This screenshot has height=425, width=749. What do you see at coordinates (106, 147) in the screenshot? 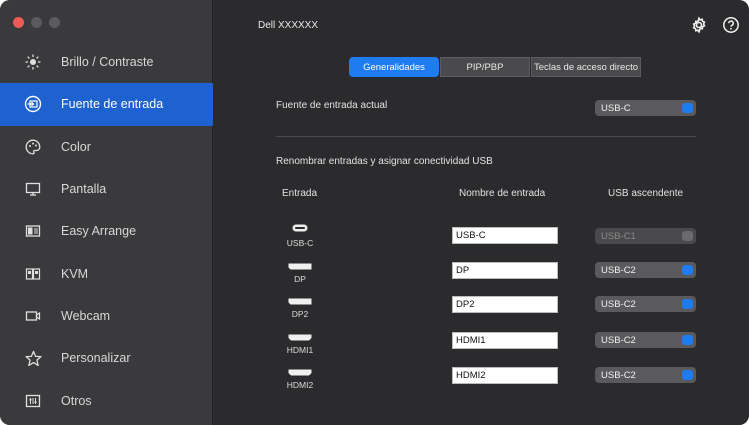
I see `sidebar-item-color: Color` at bounding box center [106, 147].